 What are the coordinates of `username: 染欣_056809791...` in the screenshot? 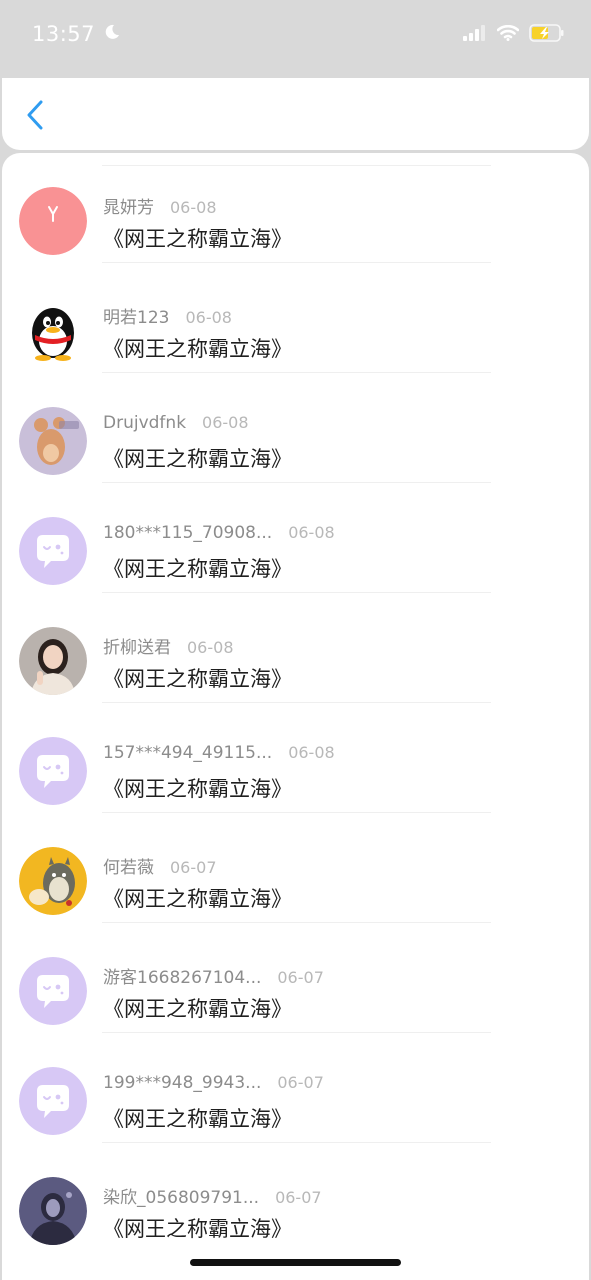 It's located at (181, 1198).